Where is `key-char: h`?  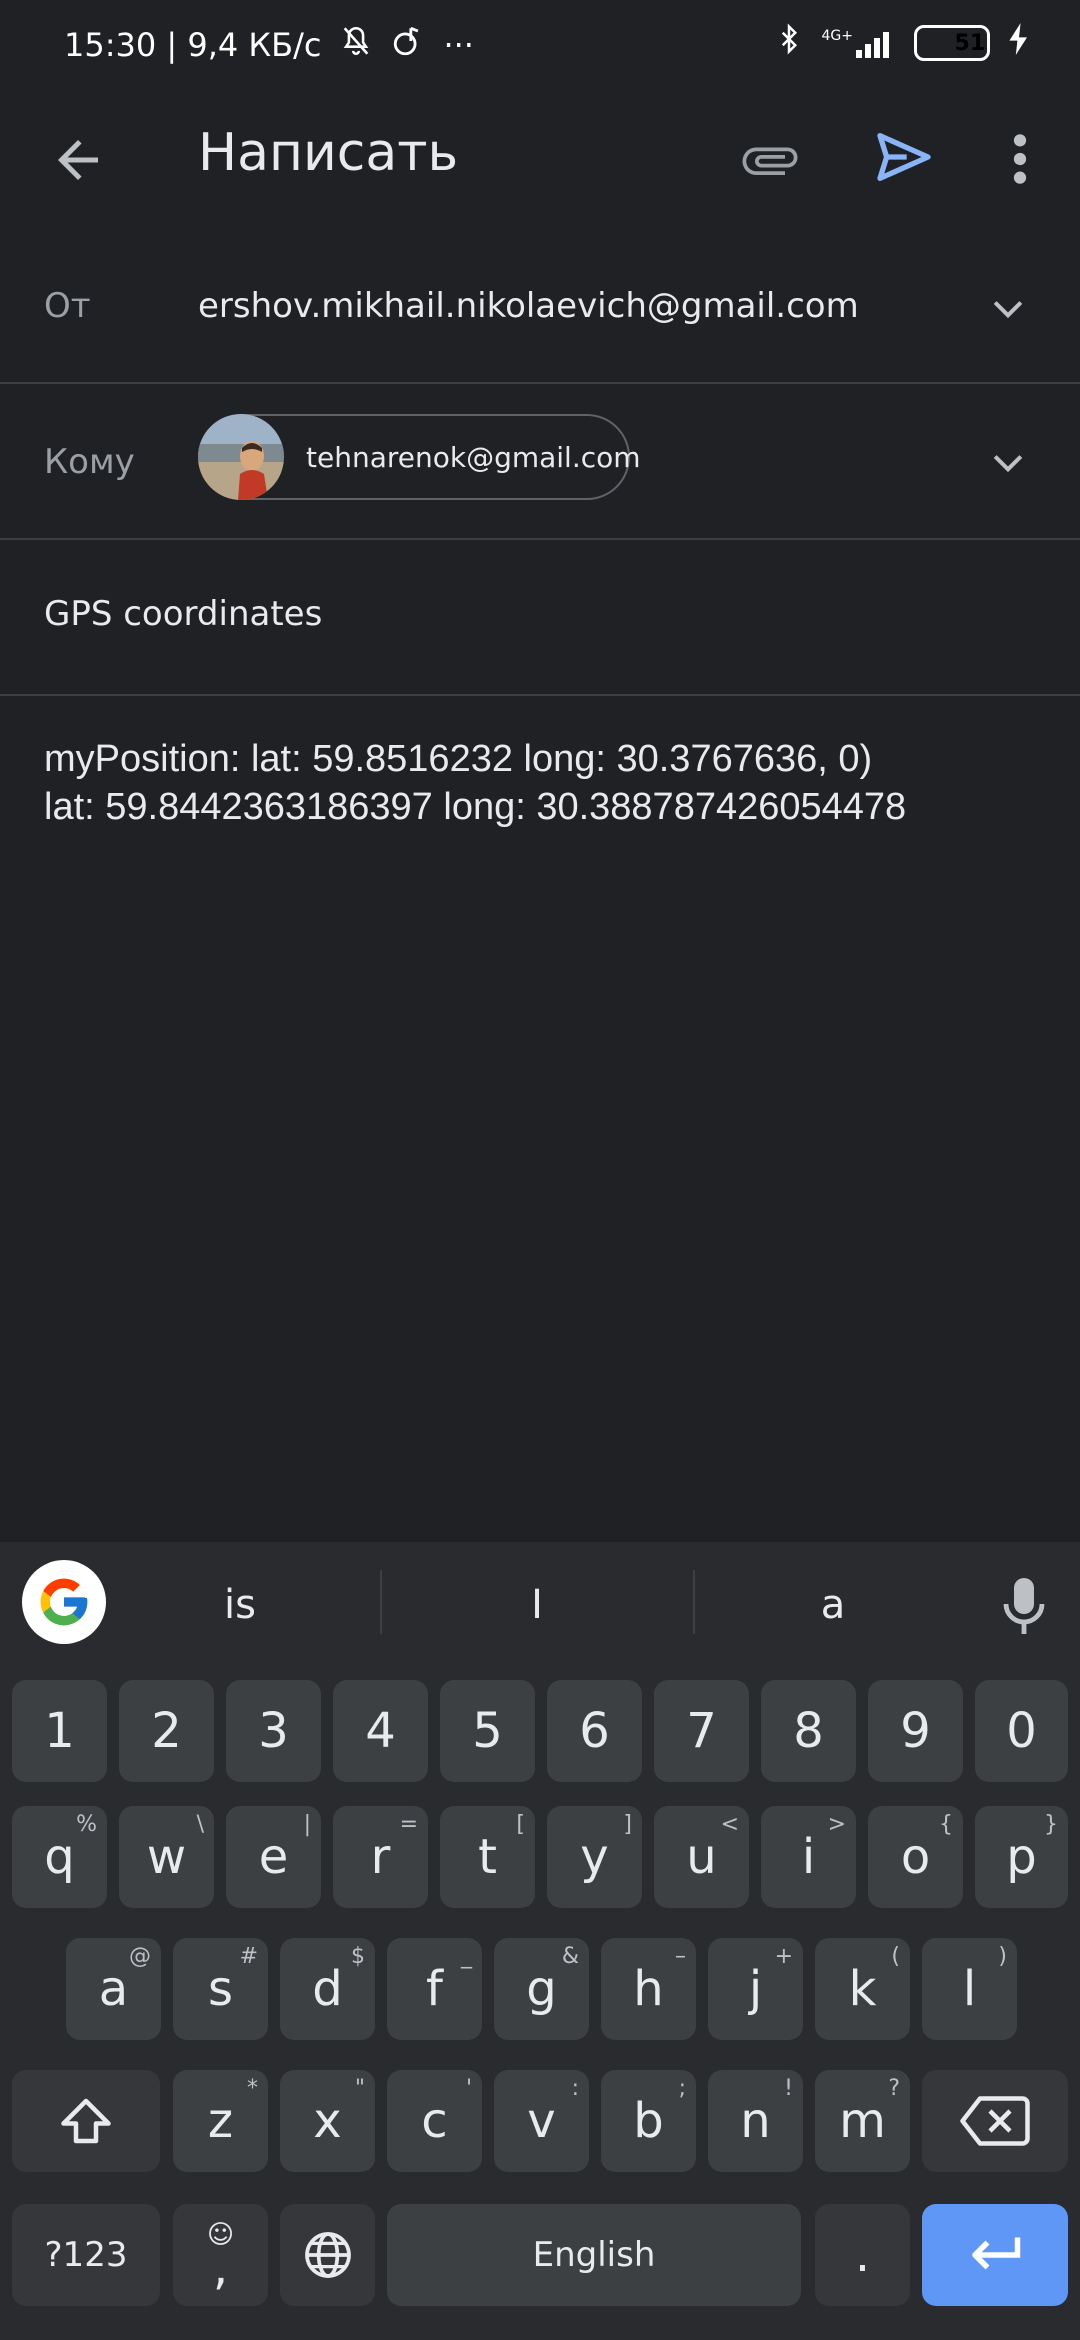 key-char: h is located at coordinates (648, 1989).